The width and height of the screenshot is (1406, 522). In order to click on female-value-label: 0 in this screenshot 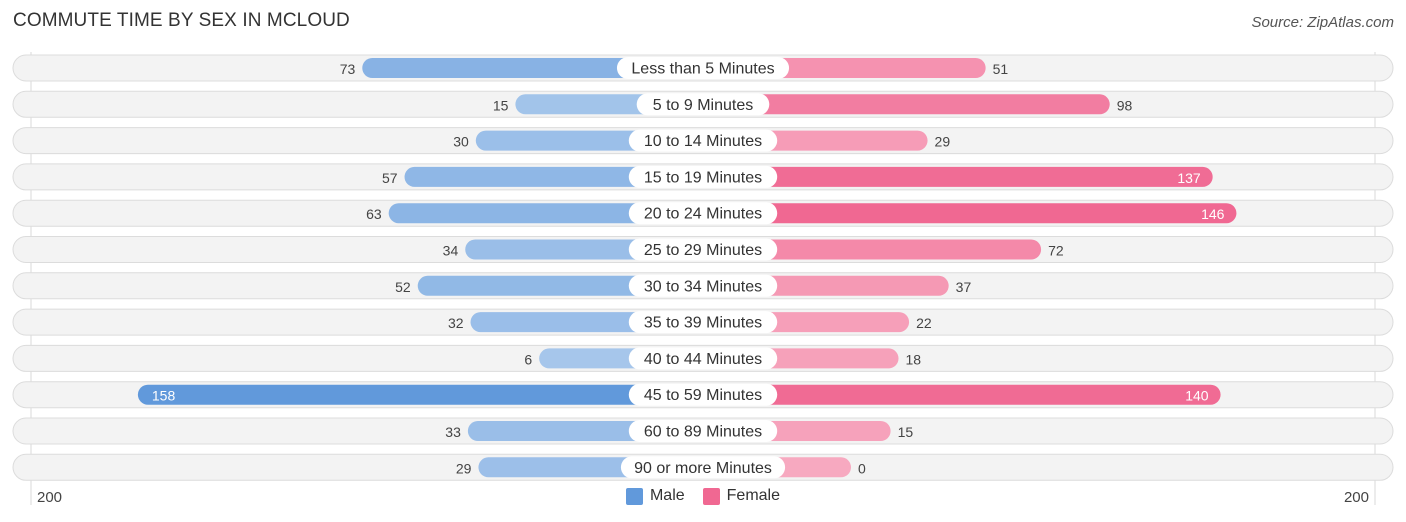, I will do `click(862, 468)`.